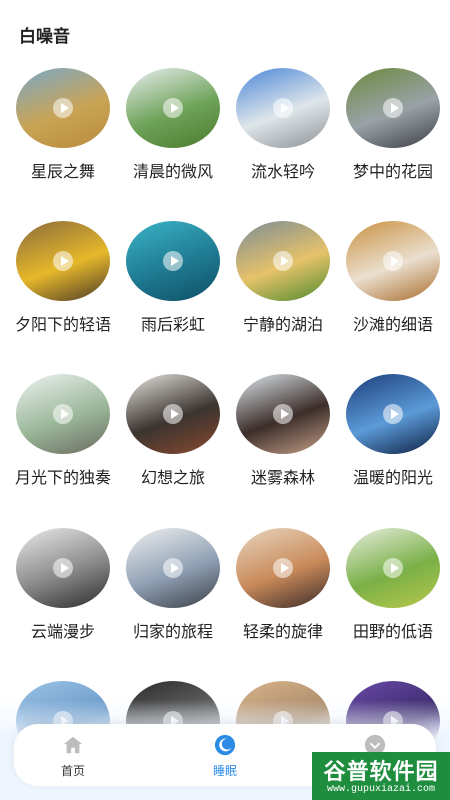  I want to click on sound-label: 月光下的独奏, so click(62, 477).